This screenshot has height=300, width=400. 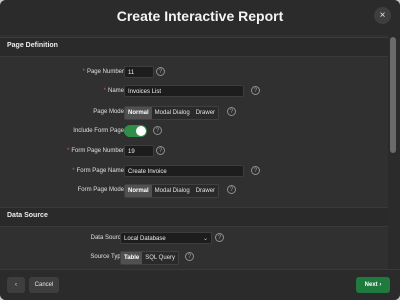 I want to click on form-page-mode-drawer: Drawer, so click(x=205, y=191).